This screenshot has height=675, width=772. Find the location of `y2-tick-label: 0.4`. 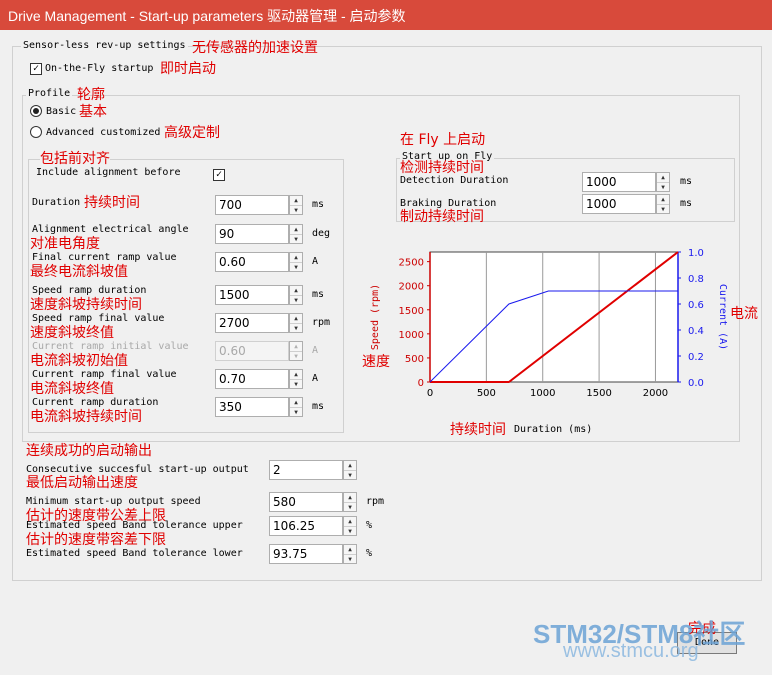

y2-tick-label: 0.4 is located at coordinates (696, 331).